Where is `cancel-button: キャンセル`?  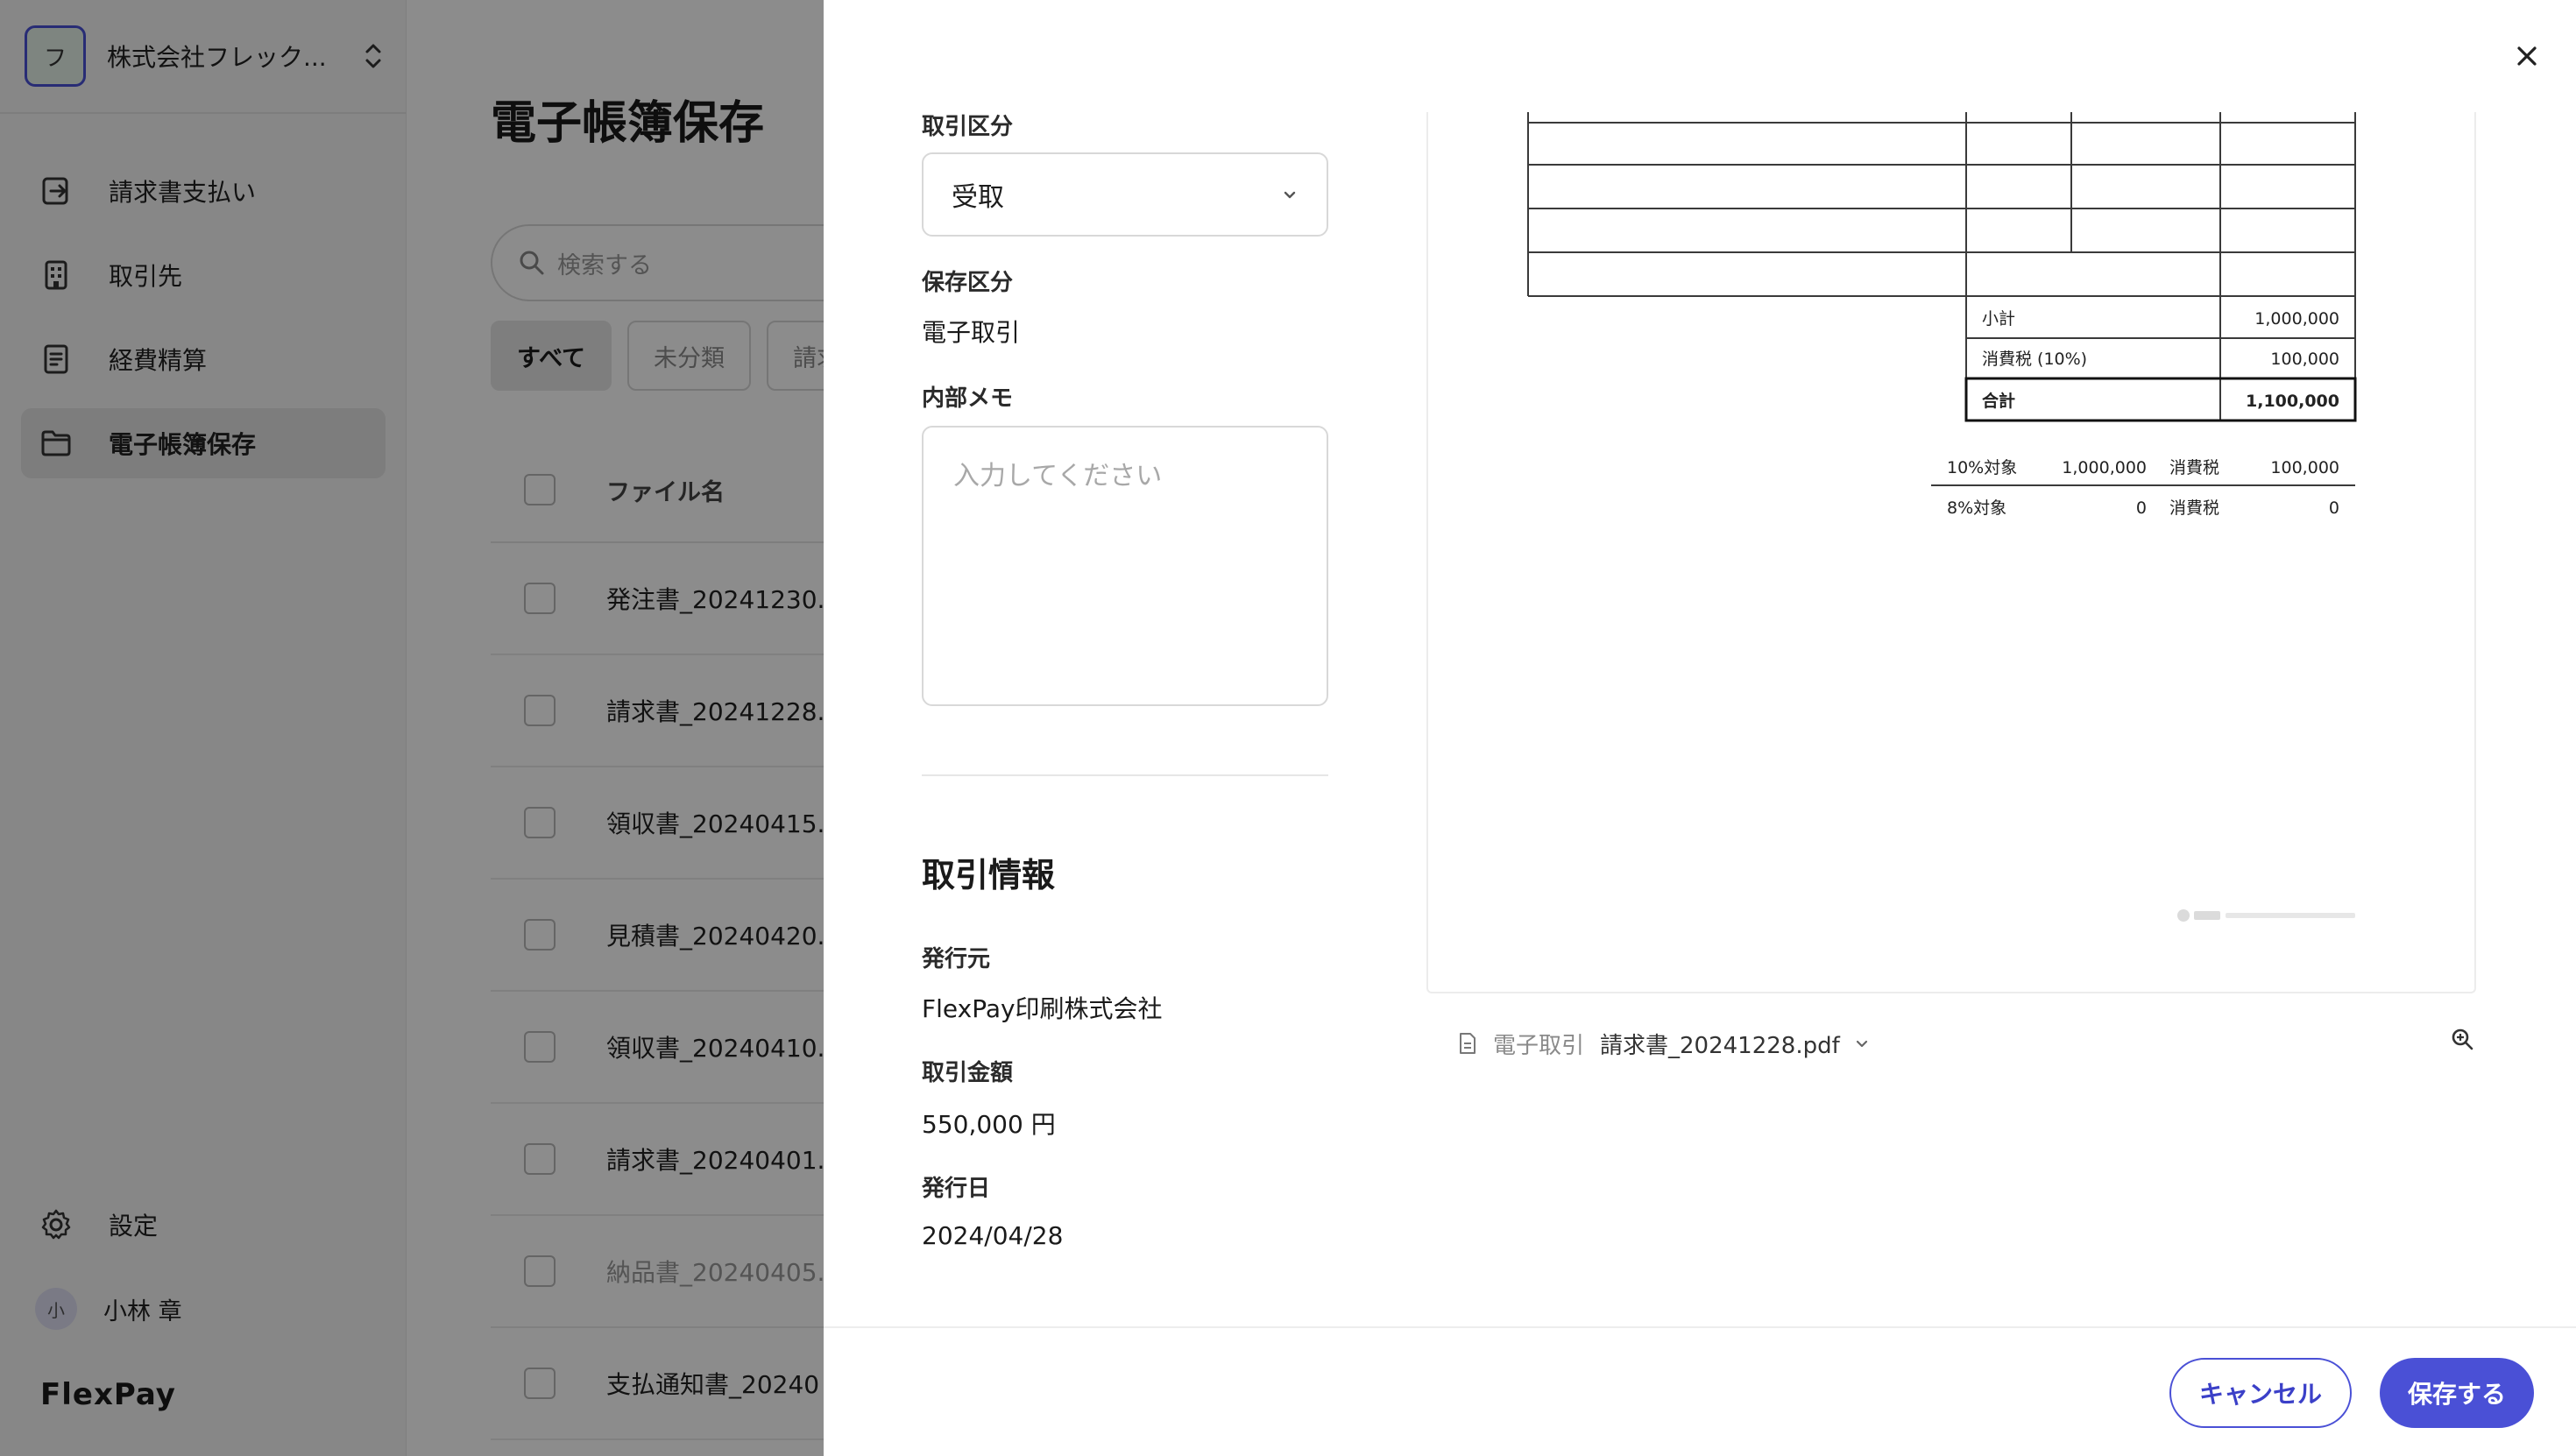
cancel-button: キャンセル is located at coordinates (2260, 1393).